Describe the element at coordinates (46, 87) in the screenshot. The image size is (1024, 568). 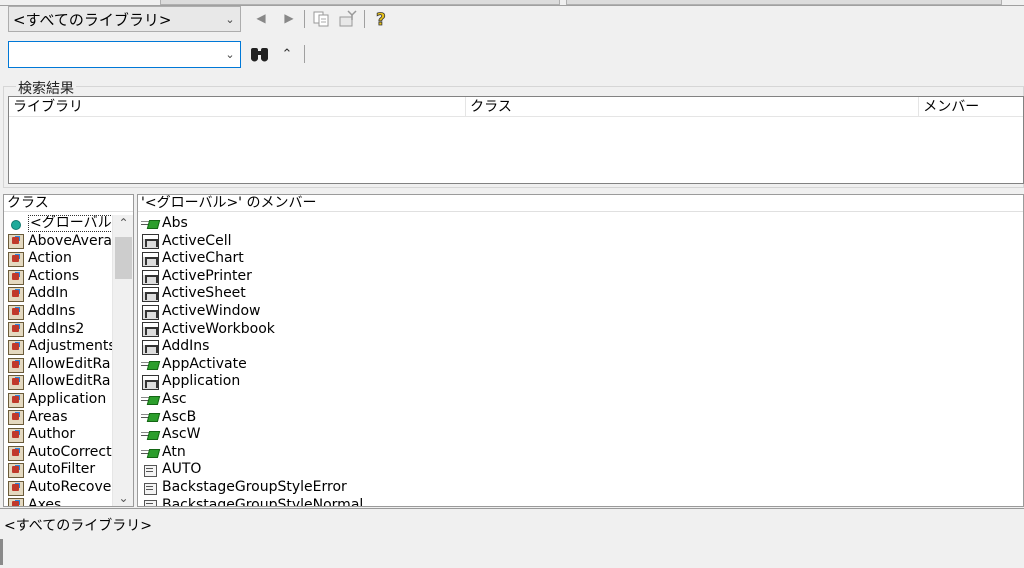
I see `search-results-title: 検索結果` at that location.